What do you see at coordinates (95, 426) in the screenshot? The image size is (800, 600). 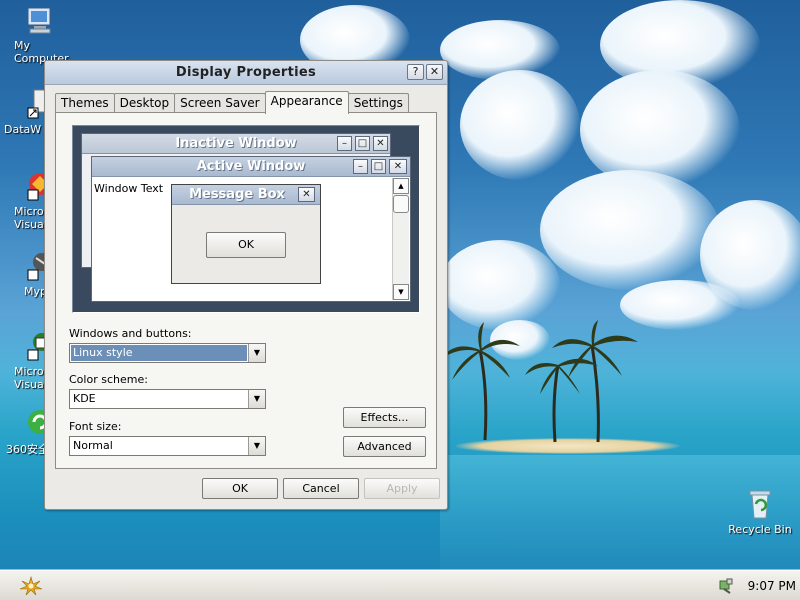 I see `font-size-label: Font size:` at bounding box center [95, 426].